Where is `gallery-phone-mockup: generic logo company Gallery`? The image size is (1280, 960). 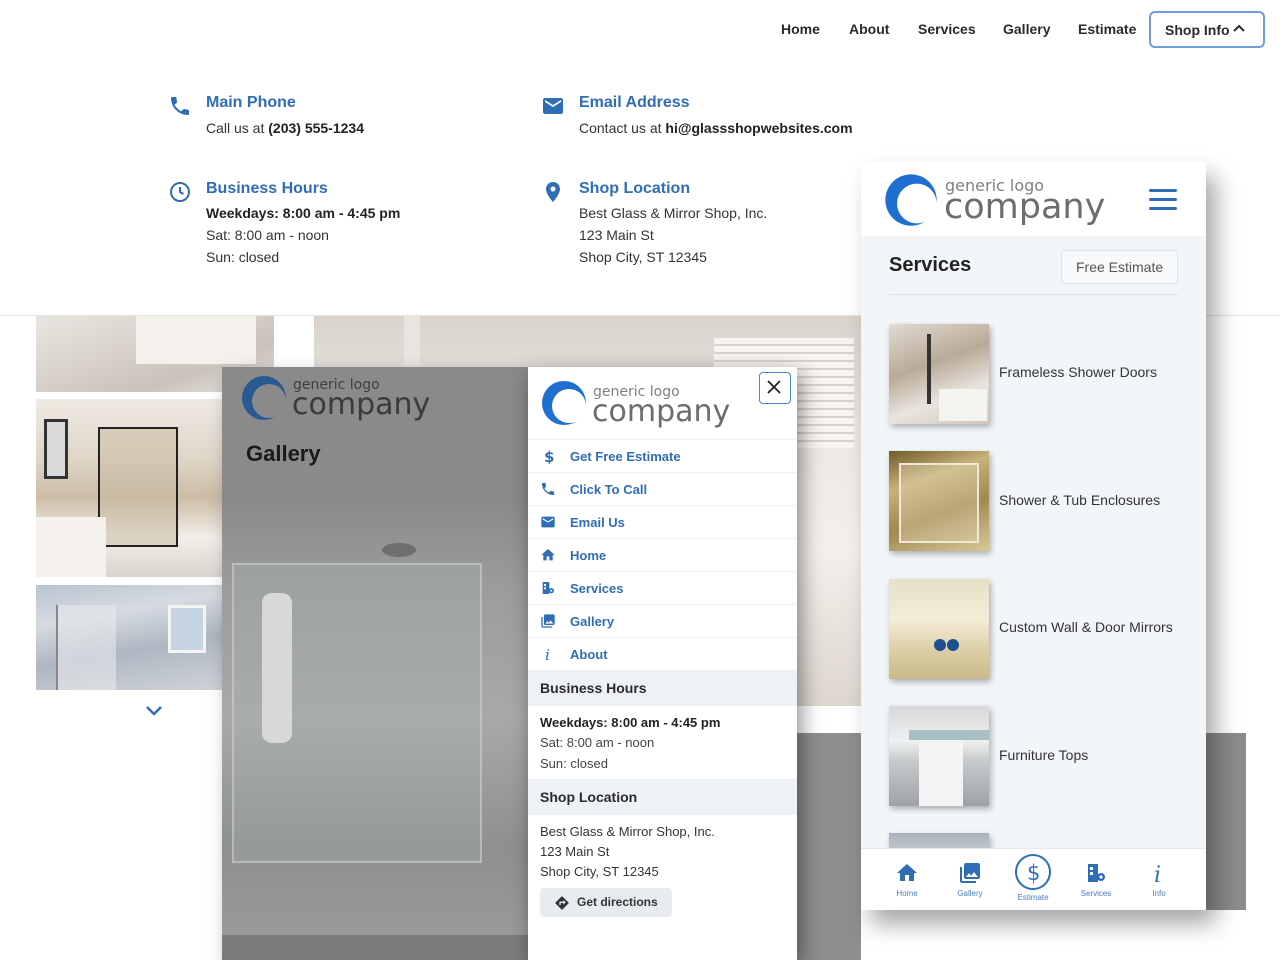 gallery-phone-mockup: generic logo company Gallery is located at coordinates (375, 663).